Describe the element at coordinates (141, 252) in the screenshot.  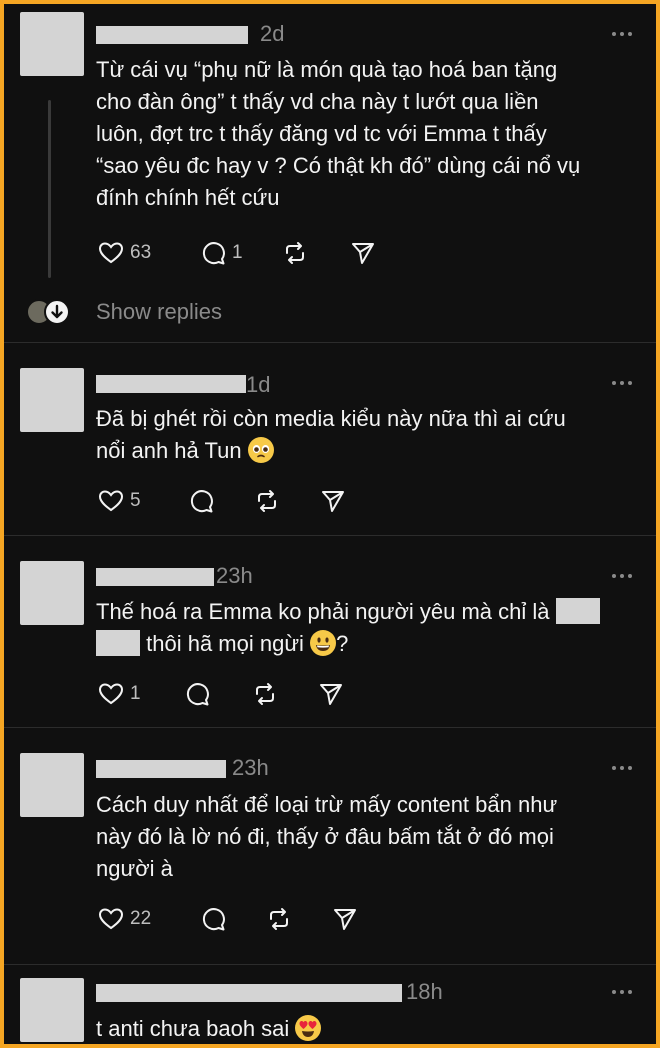
I see `like-count: 63` at that location.